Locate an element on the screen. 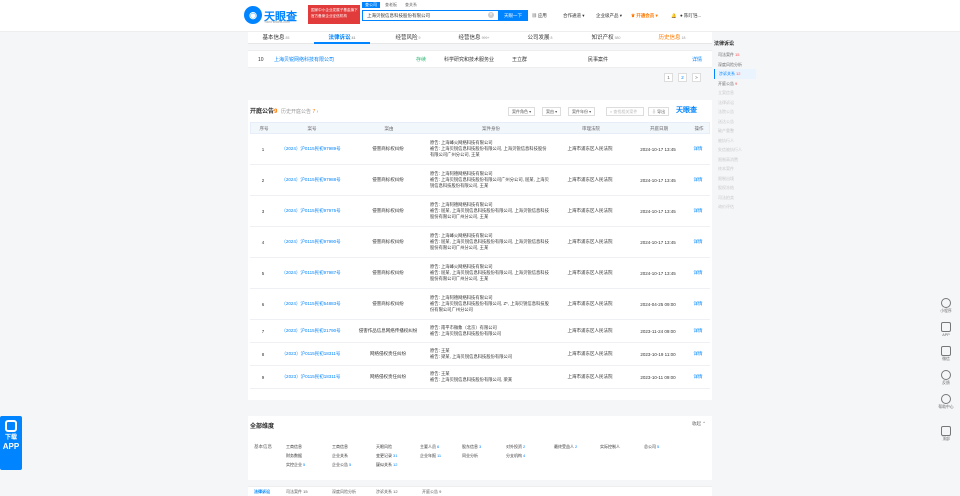  search-button: 天眼一下 is located at coordinates (513, 15).